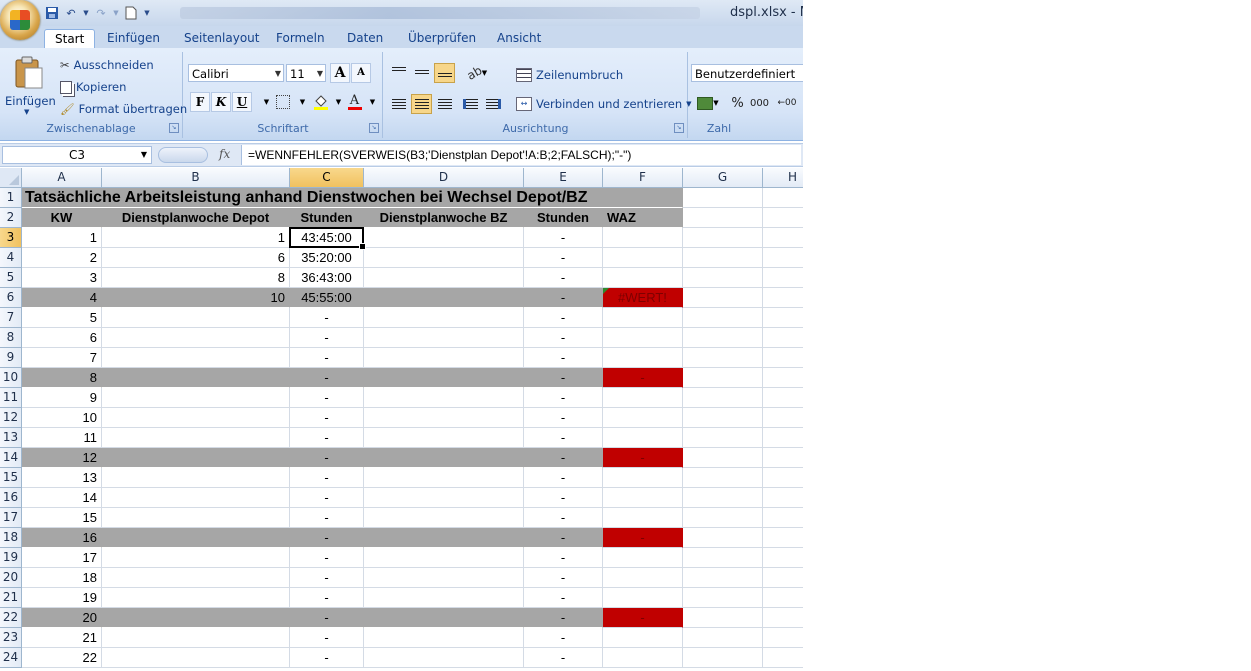  Describe the element at coordinates (340, 73) in the screenshot. I see `grow-font-button: A` at that location.